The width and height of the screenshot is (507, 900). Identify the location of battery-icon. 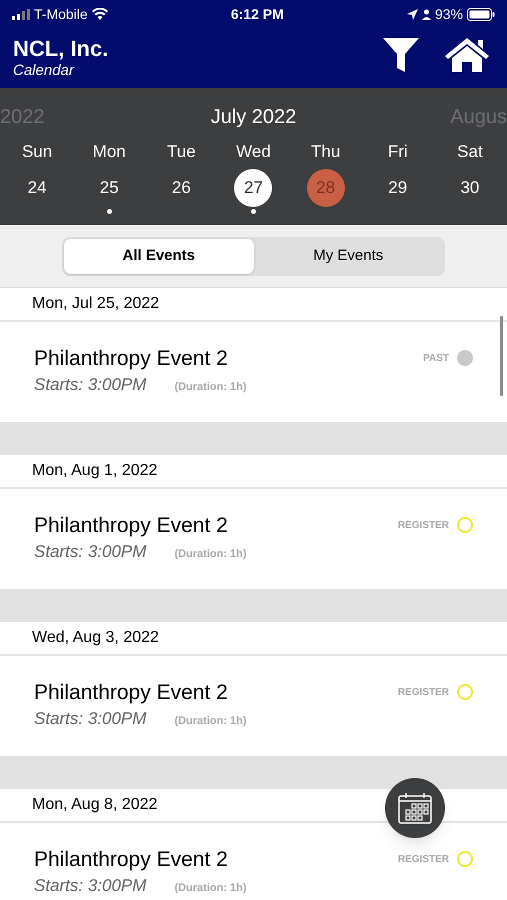
(480, 14).